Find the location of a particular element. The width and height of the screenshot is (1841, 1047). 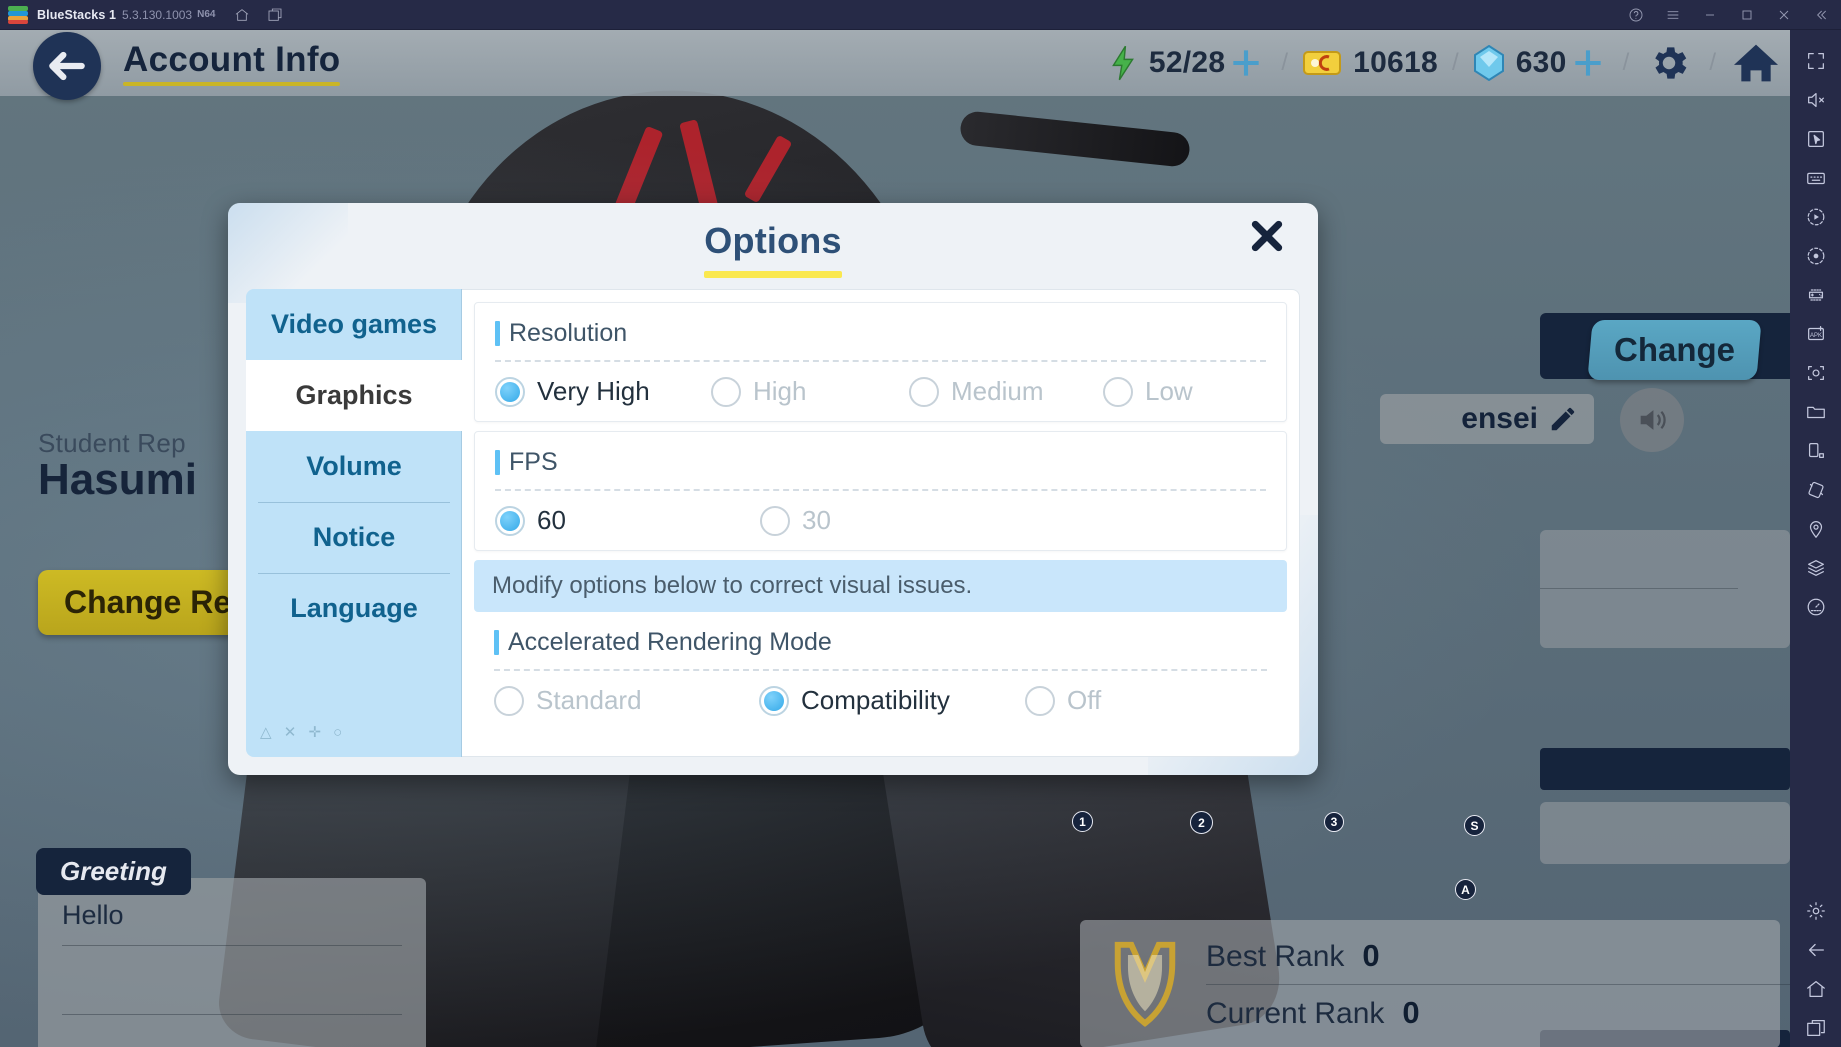

section-marker-icon is located at coordinates (496, 642).